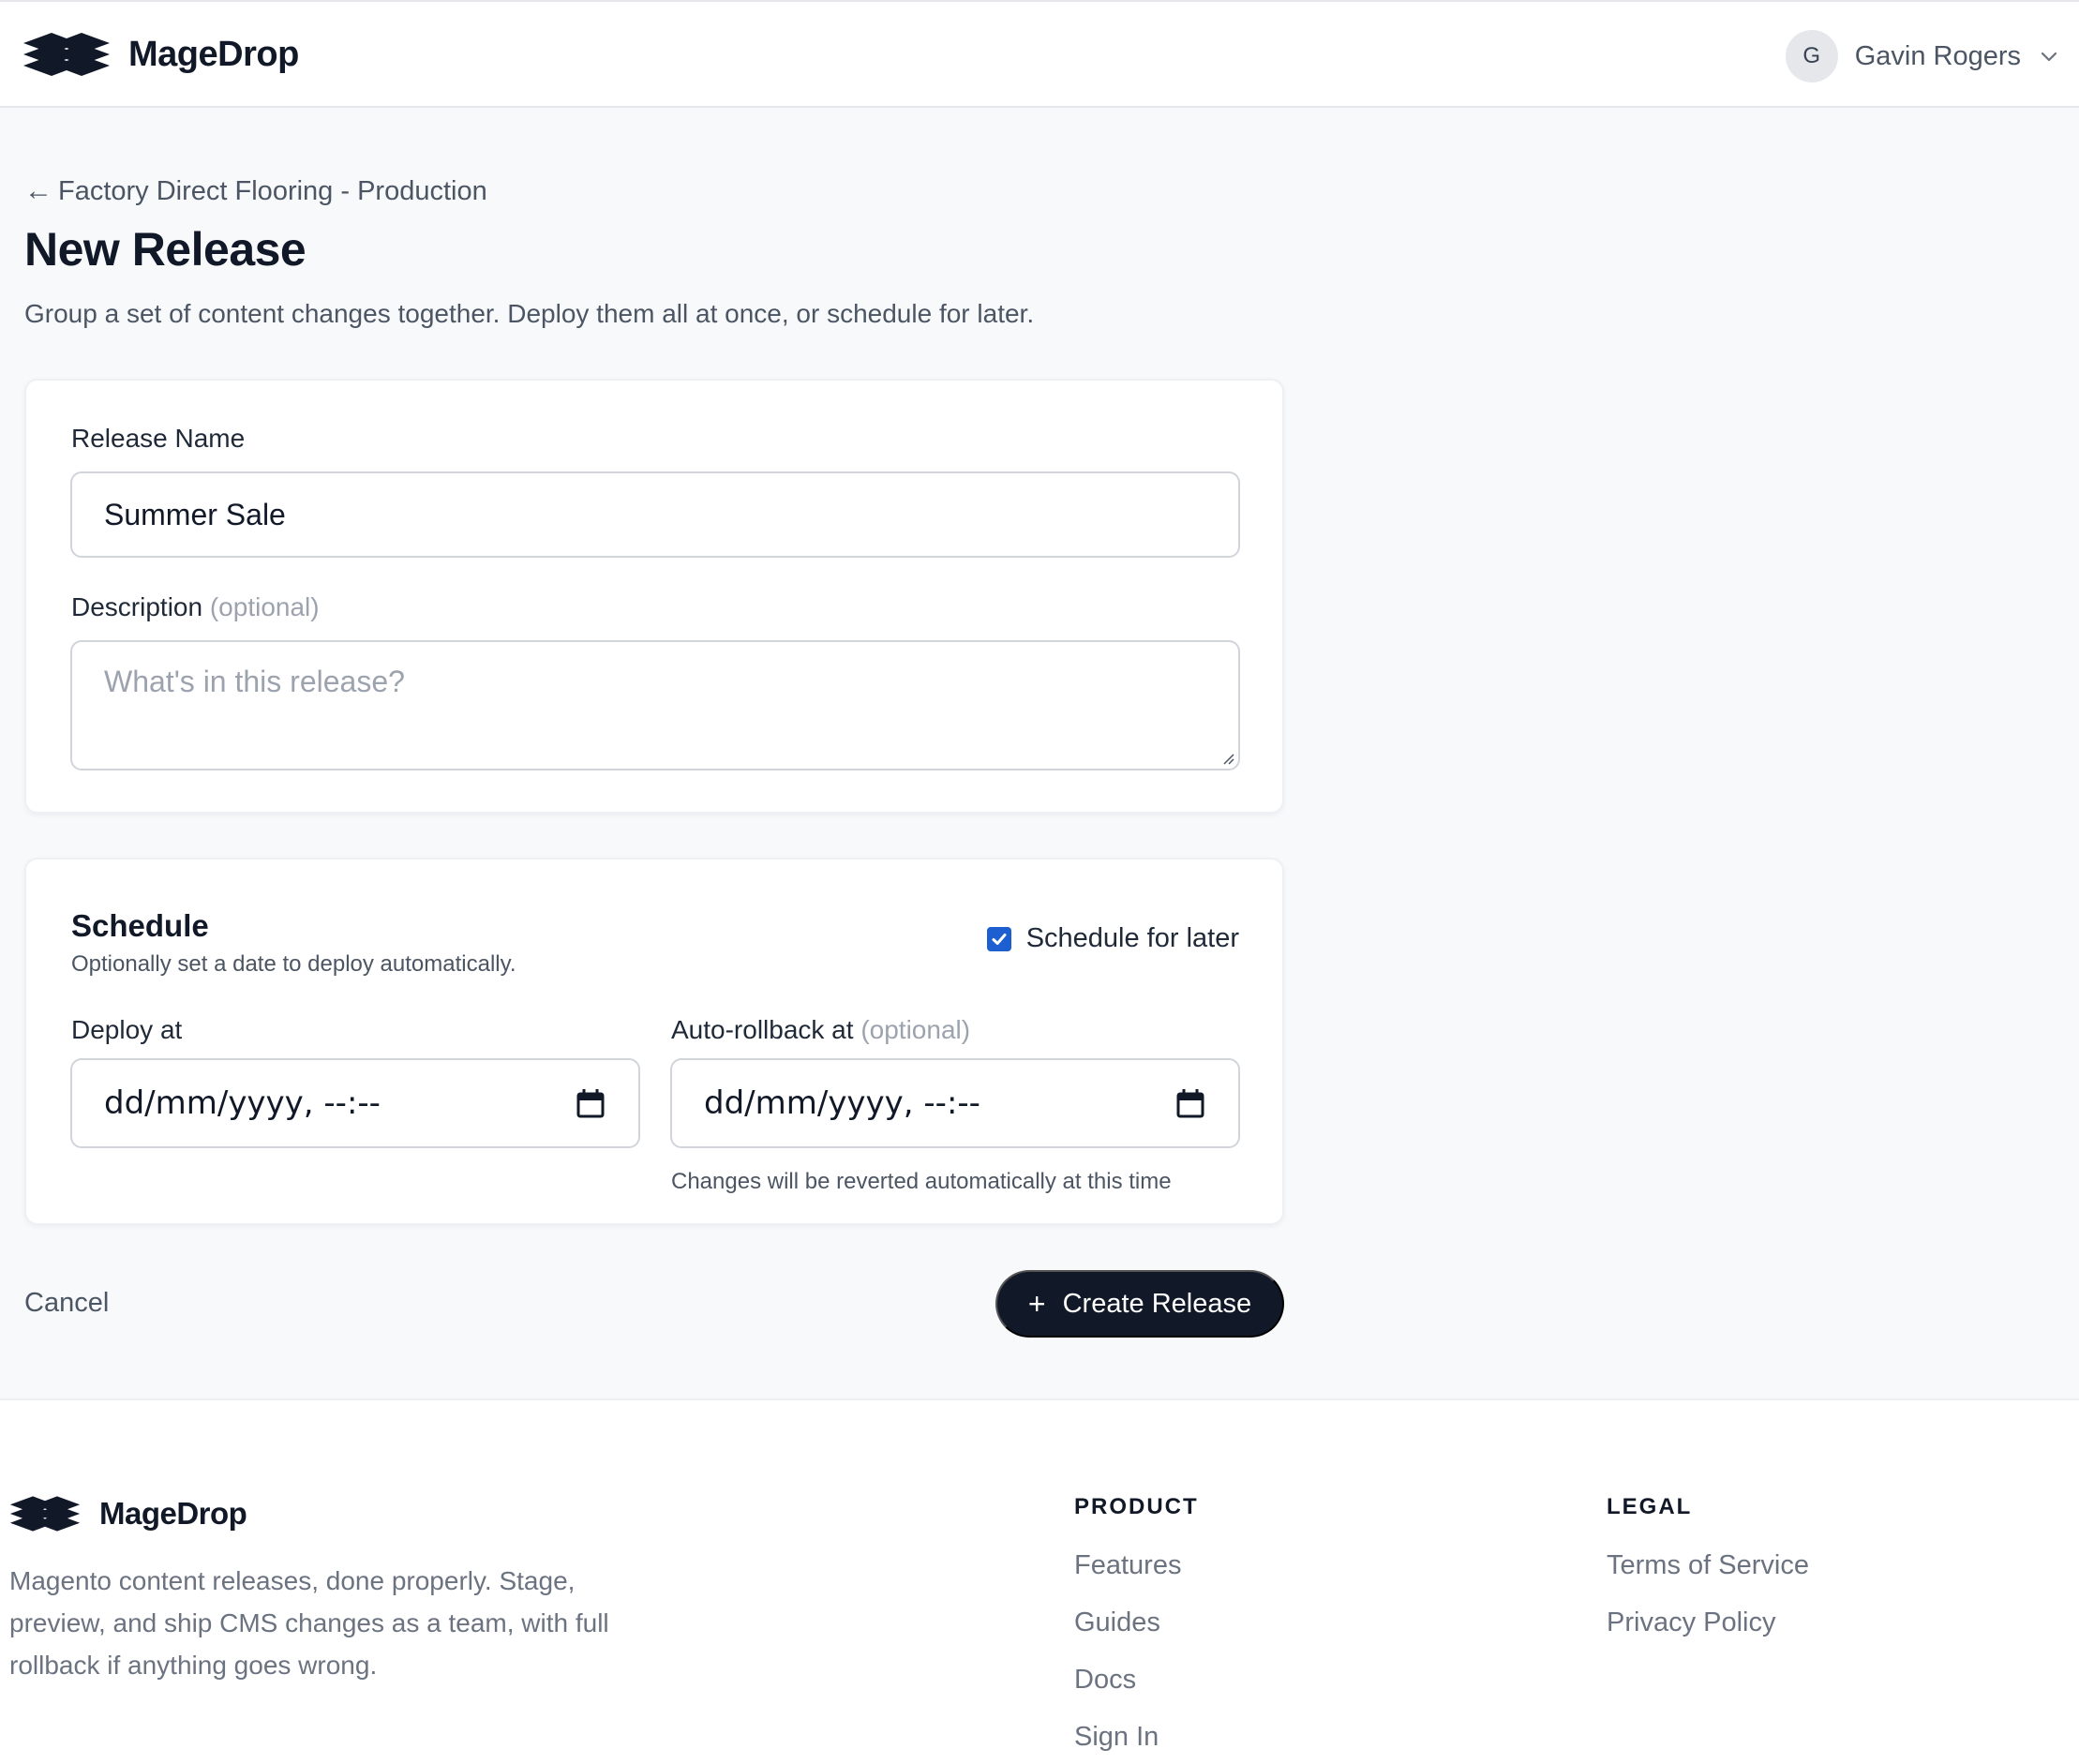 This screenshot has height=1764, width=2079. Describe the element at coordinates (264, 606) in the screenshot. I see `description-optional-hint: (optional)` at that location.